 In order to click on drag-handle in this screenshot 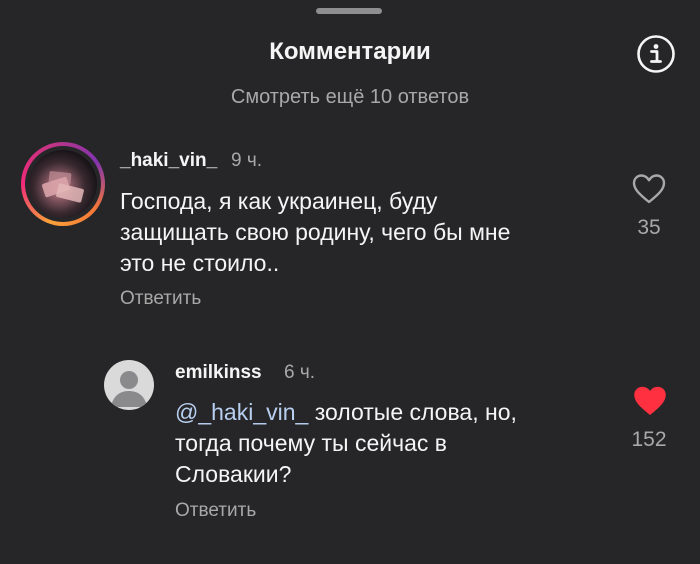, I will do `click(349, 11)`.